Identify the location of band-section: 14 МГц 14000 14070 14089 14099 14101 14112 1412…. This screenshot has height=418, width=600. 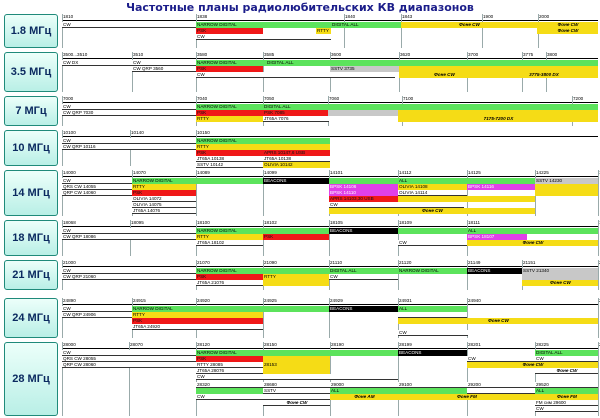
(302, 193).